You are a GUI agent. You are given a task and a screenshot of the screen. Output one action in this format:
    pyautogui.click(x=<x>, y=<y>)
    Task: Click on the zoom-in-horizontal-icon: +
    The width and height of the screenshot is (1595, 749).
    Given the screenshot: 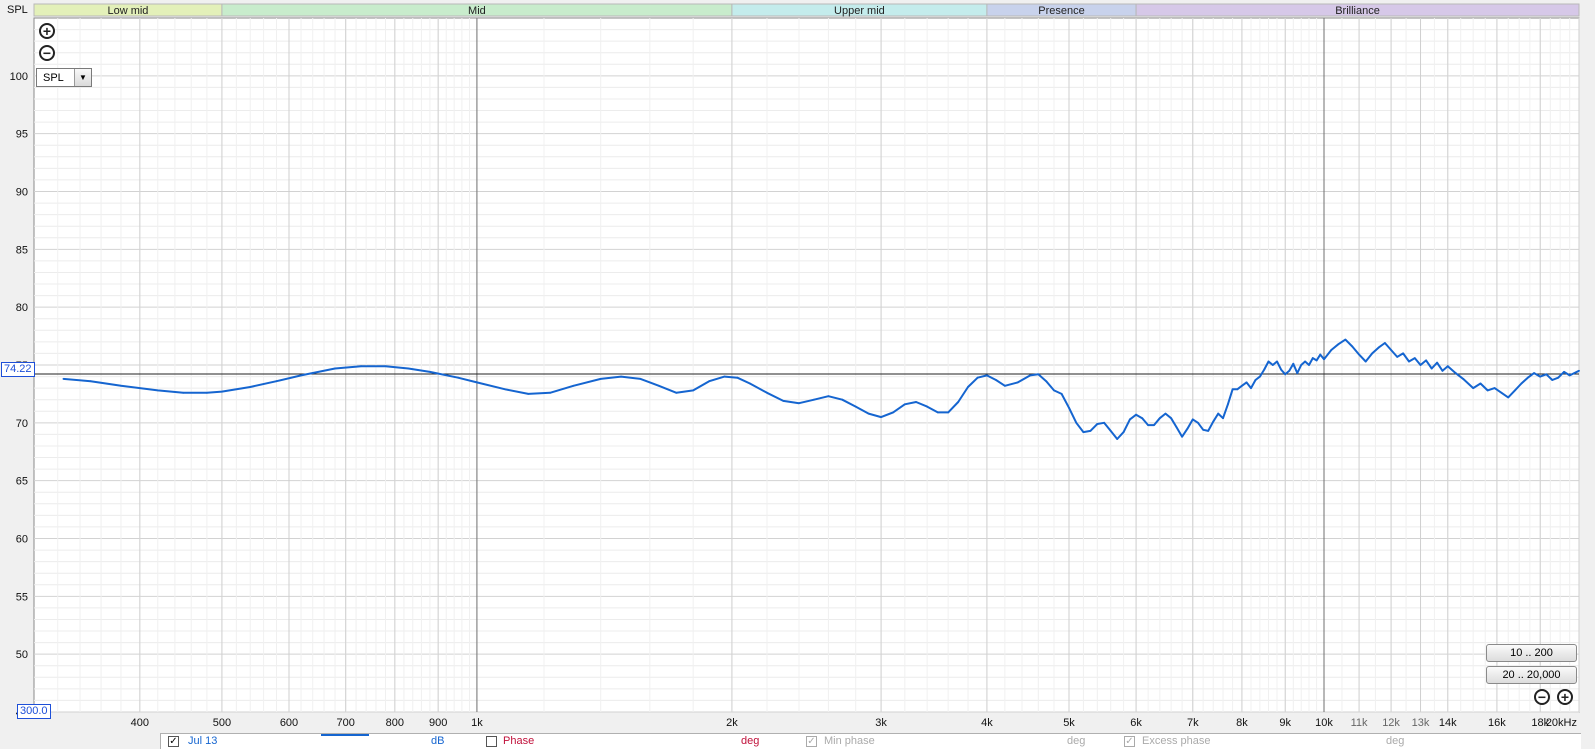 What is the action you would take?
    pyautogui.click(x=1565, y=697)
    